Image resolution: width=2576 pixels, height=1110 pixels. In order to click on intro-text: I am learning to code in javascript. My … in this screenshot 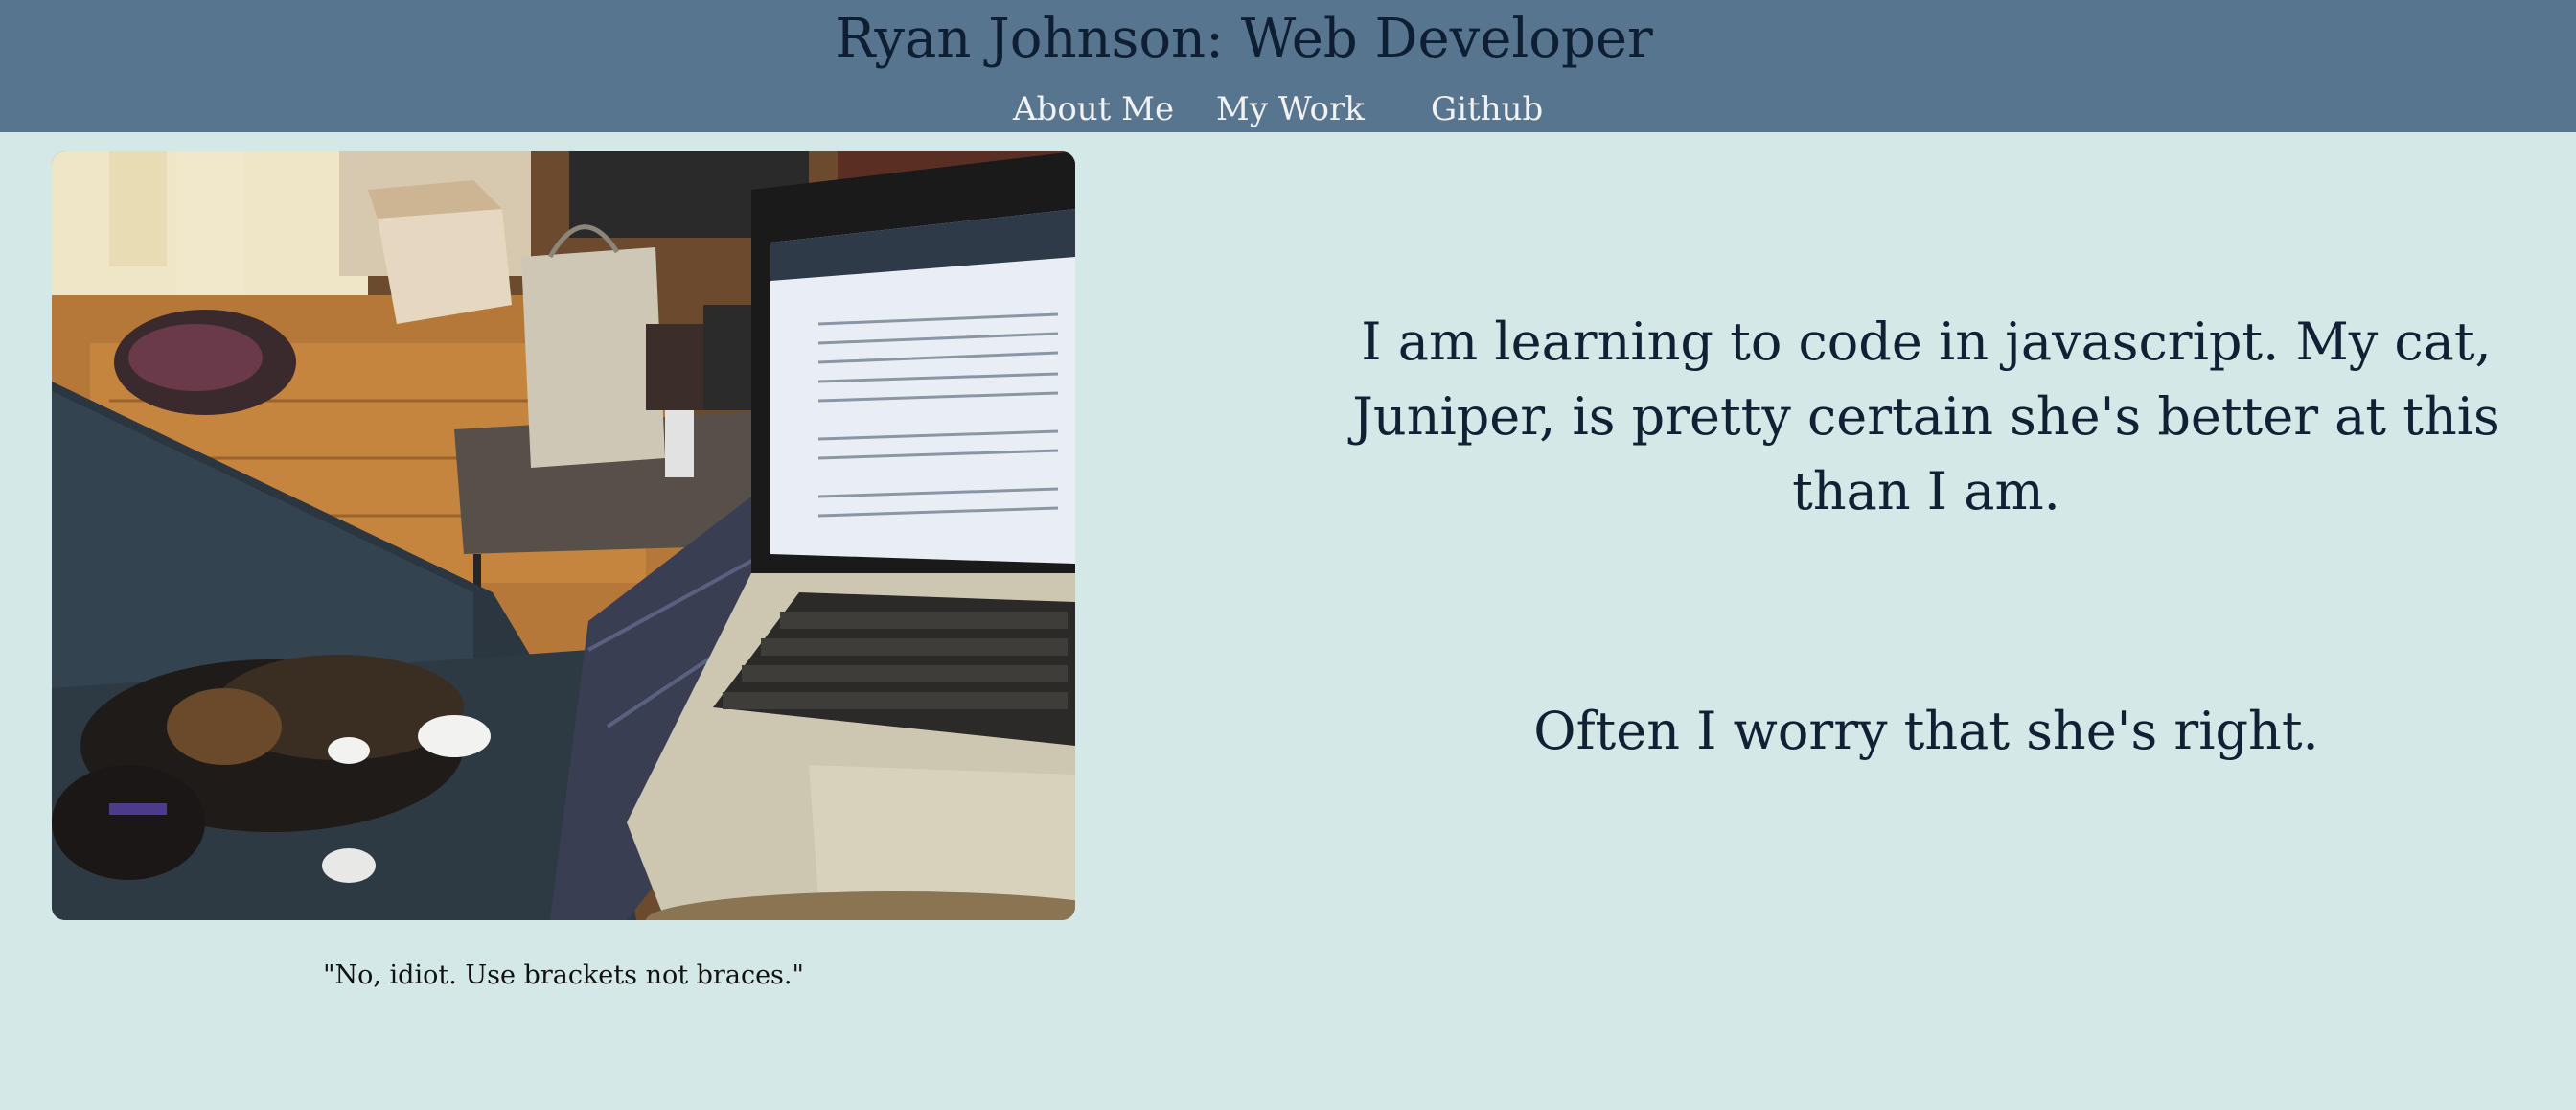, I will do `click(1926, 416)`.